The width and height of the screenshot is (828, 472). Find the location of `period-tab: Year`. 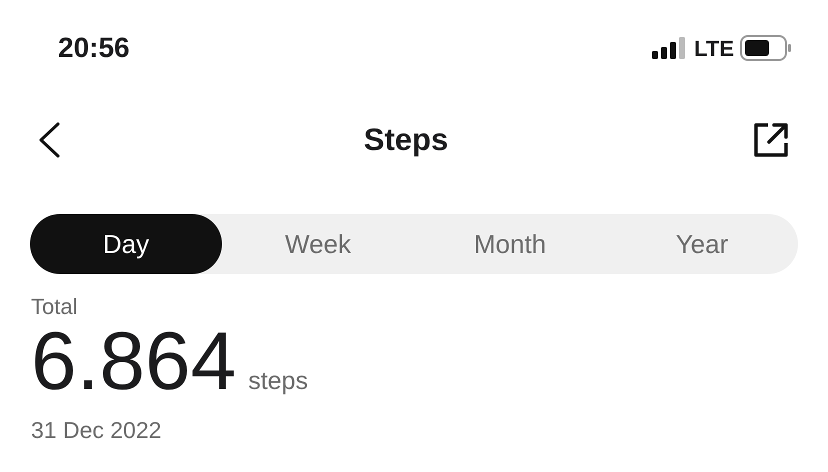

period-tab: Year is located at coordinates (702, 244).